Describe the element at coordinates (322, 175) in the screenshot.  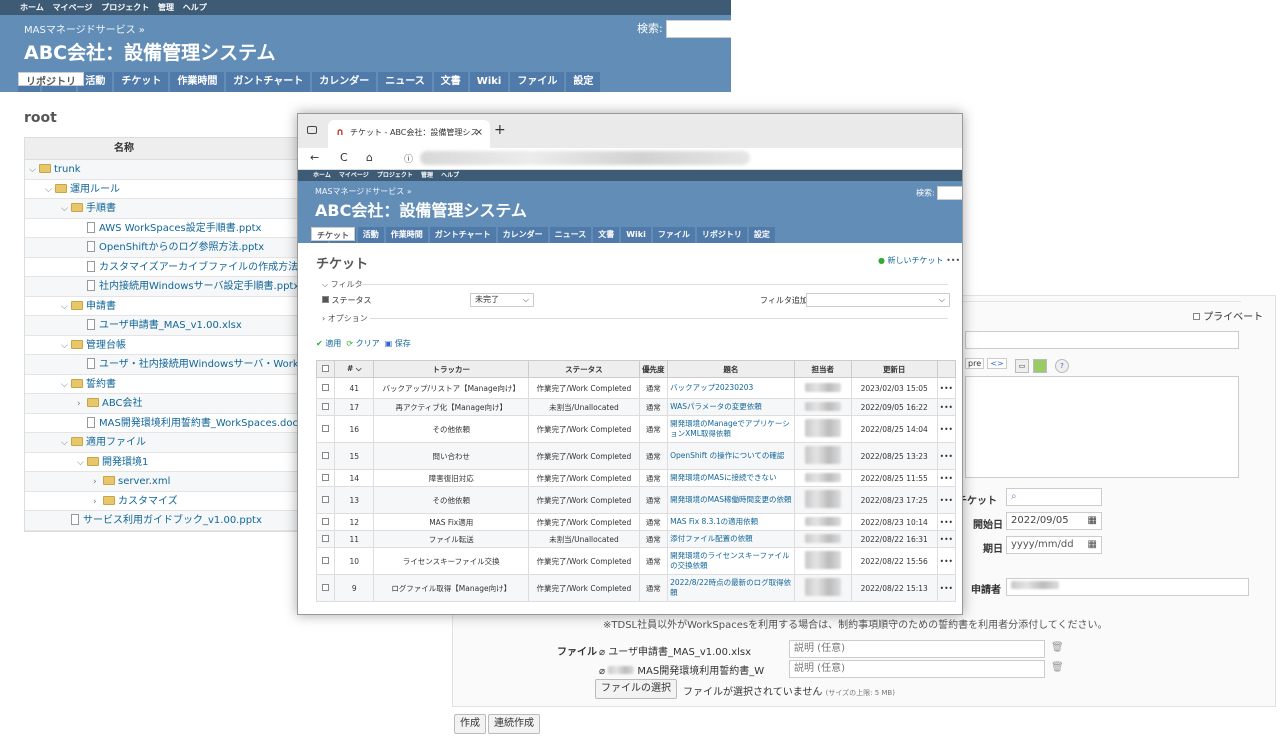
I see `menu-home: ホーム` at that location.